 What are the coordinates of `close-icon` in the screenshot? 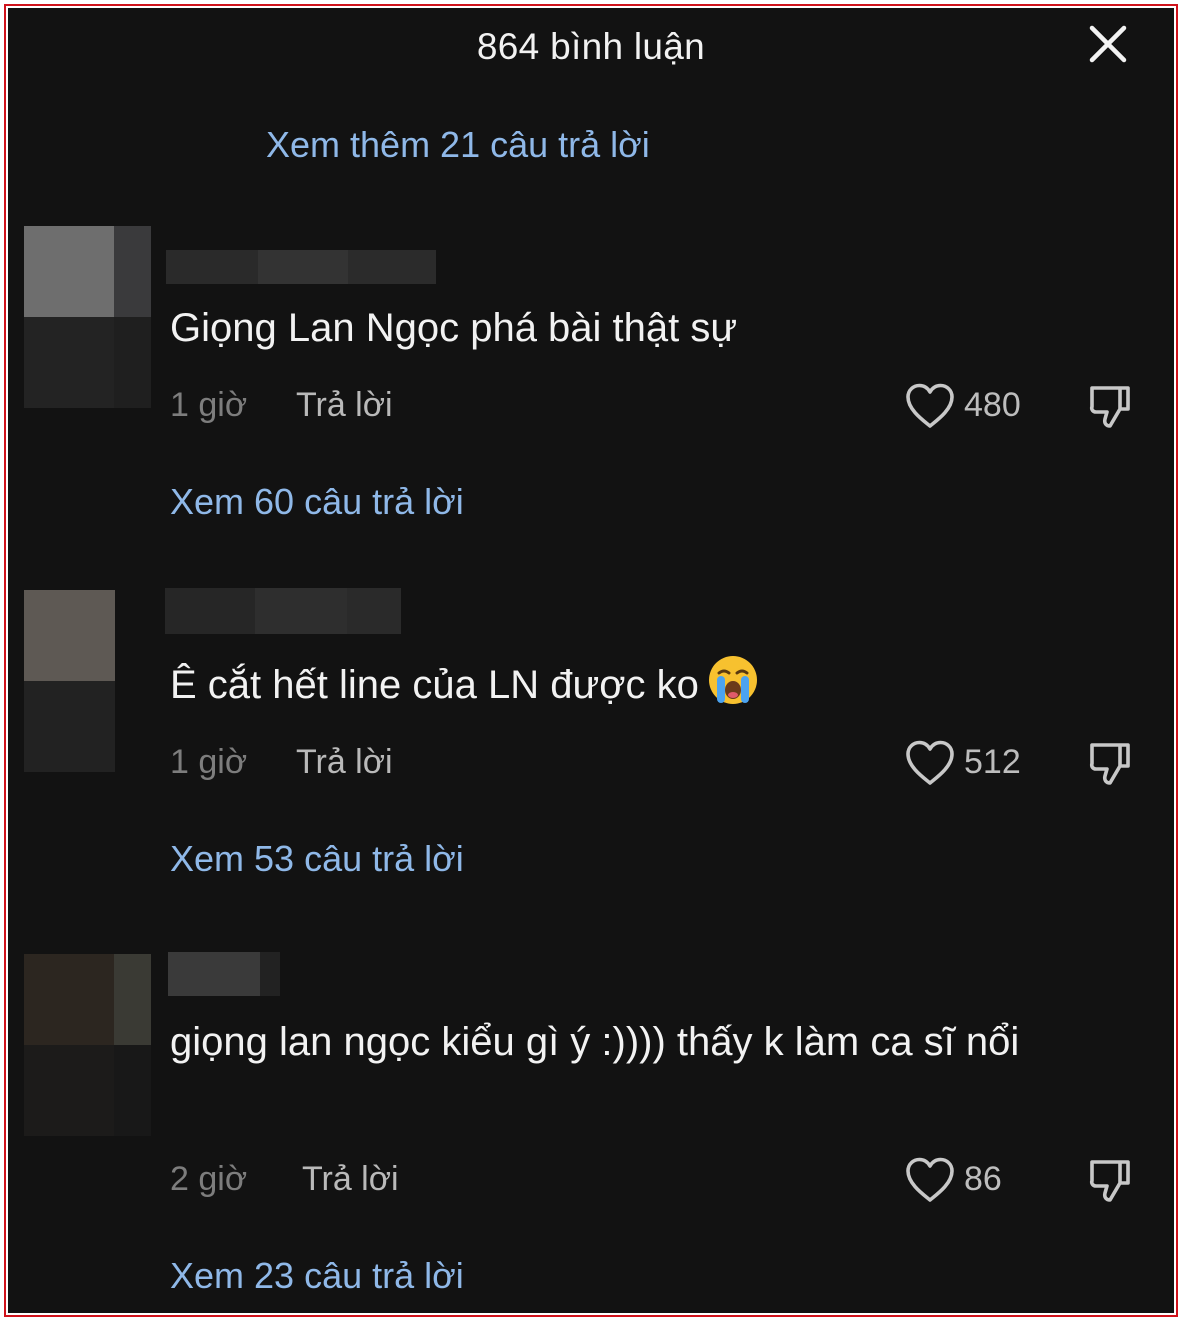 It's located at (1108, 44).